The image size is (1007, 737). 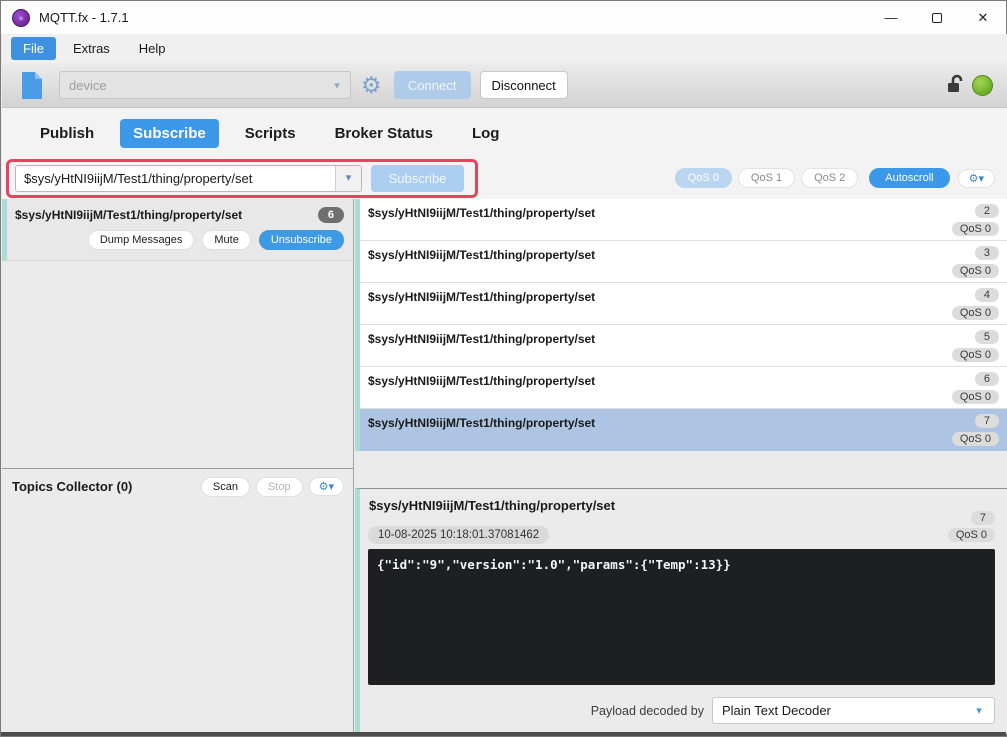 What do you see at coordinates (67, 133) in the screenshot?
I see `tab-publish: Publish` at bounding box center [67, 133].